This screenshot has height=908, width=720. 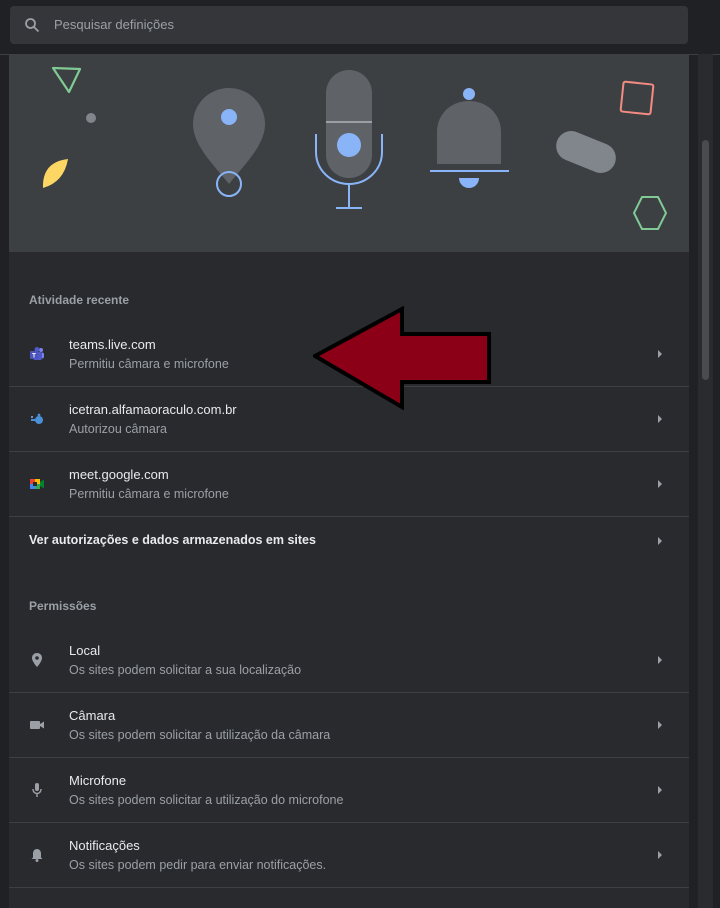 What do you see at coordinates (32, 25) in the screenshot?
I see `search-icon` at bounding box center [32, 25].